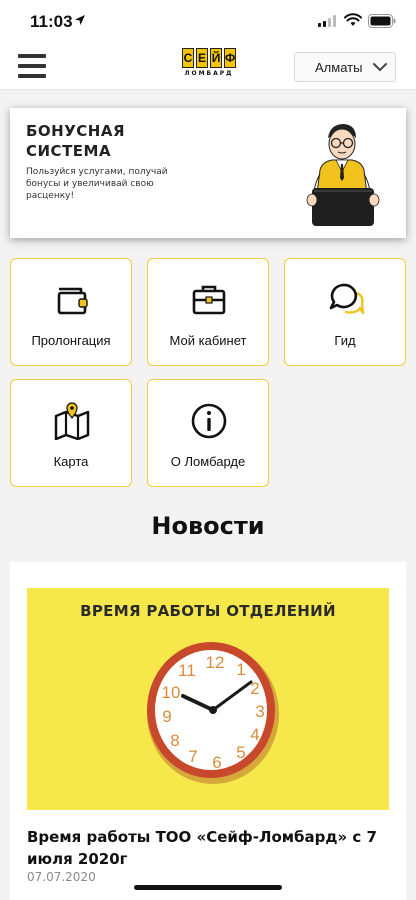  I want to click on svg-text: 11, so click(187, 670).